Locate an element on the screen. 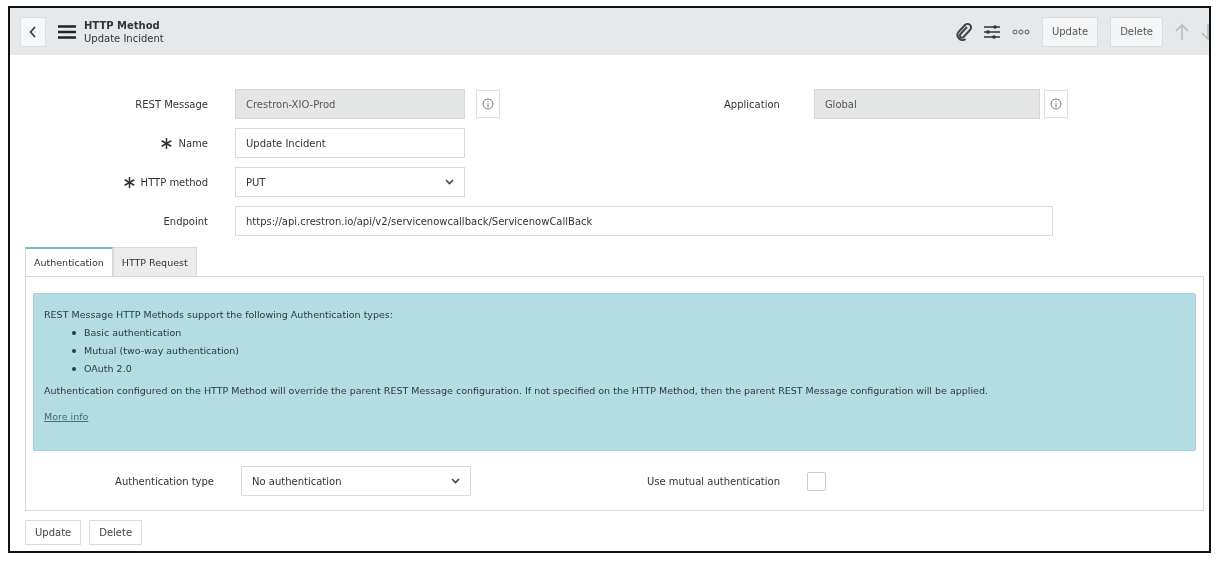  list-item: Mutual (two-way authentication) is located at coordinates (162, 351).